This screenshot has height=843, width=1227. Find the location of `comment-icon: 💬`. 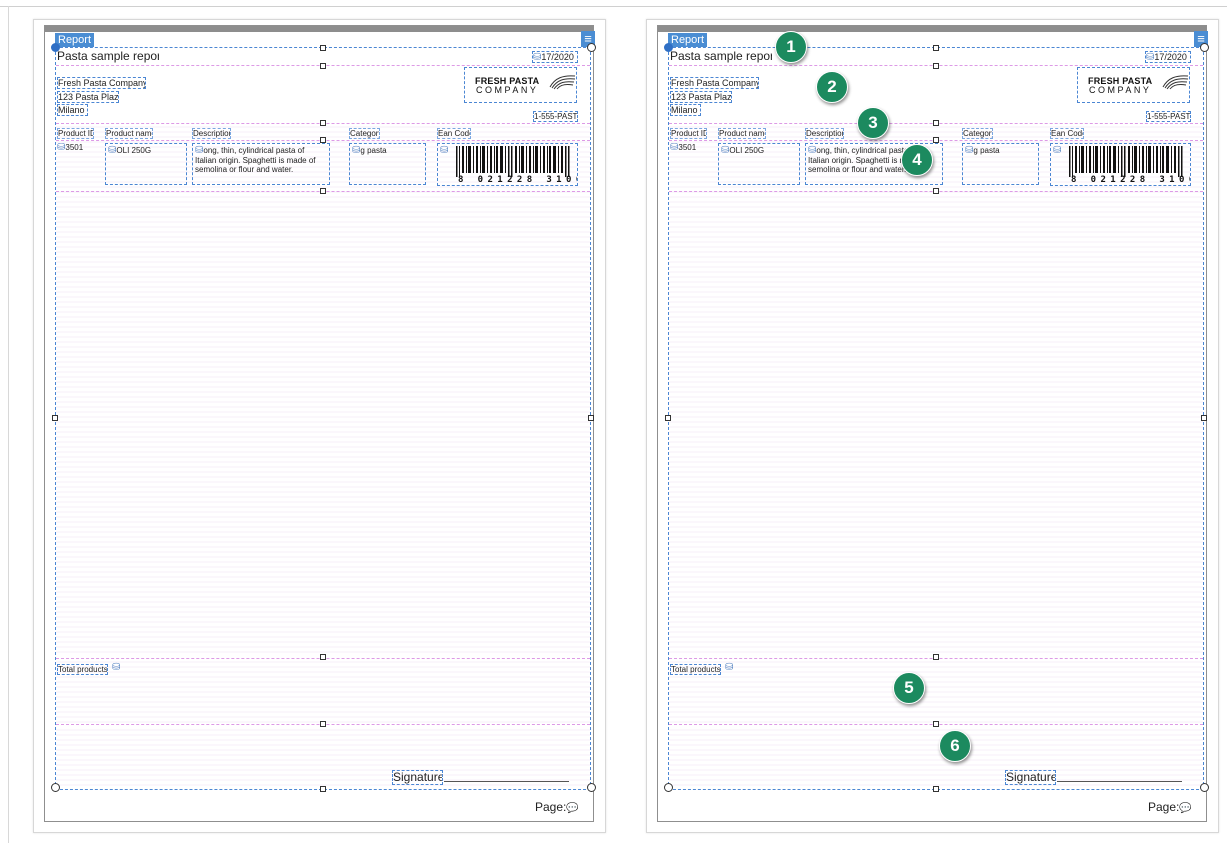

comment-icon: 💬 is located at coordinates (572, 808).